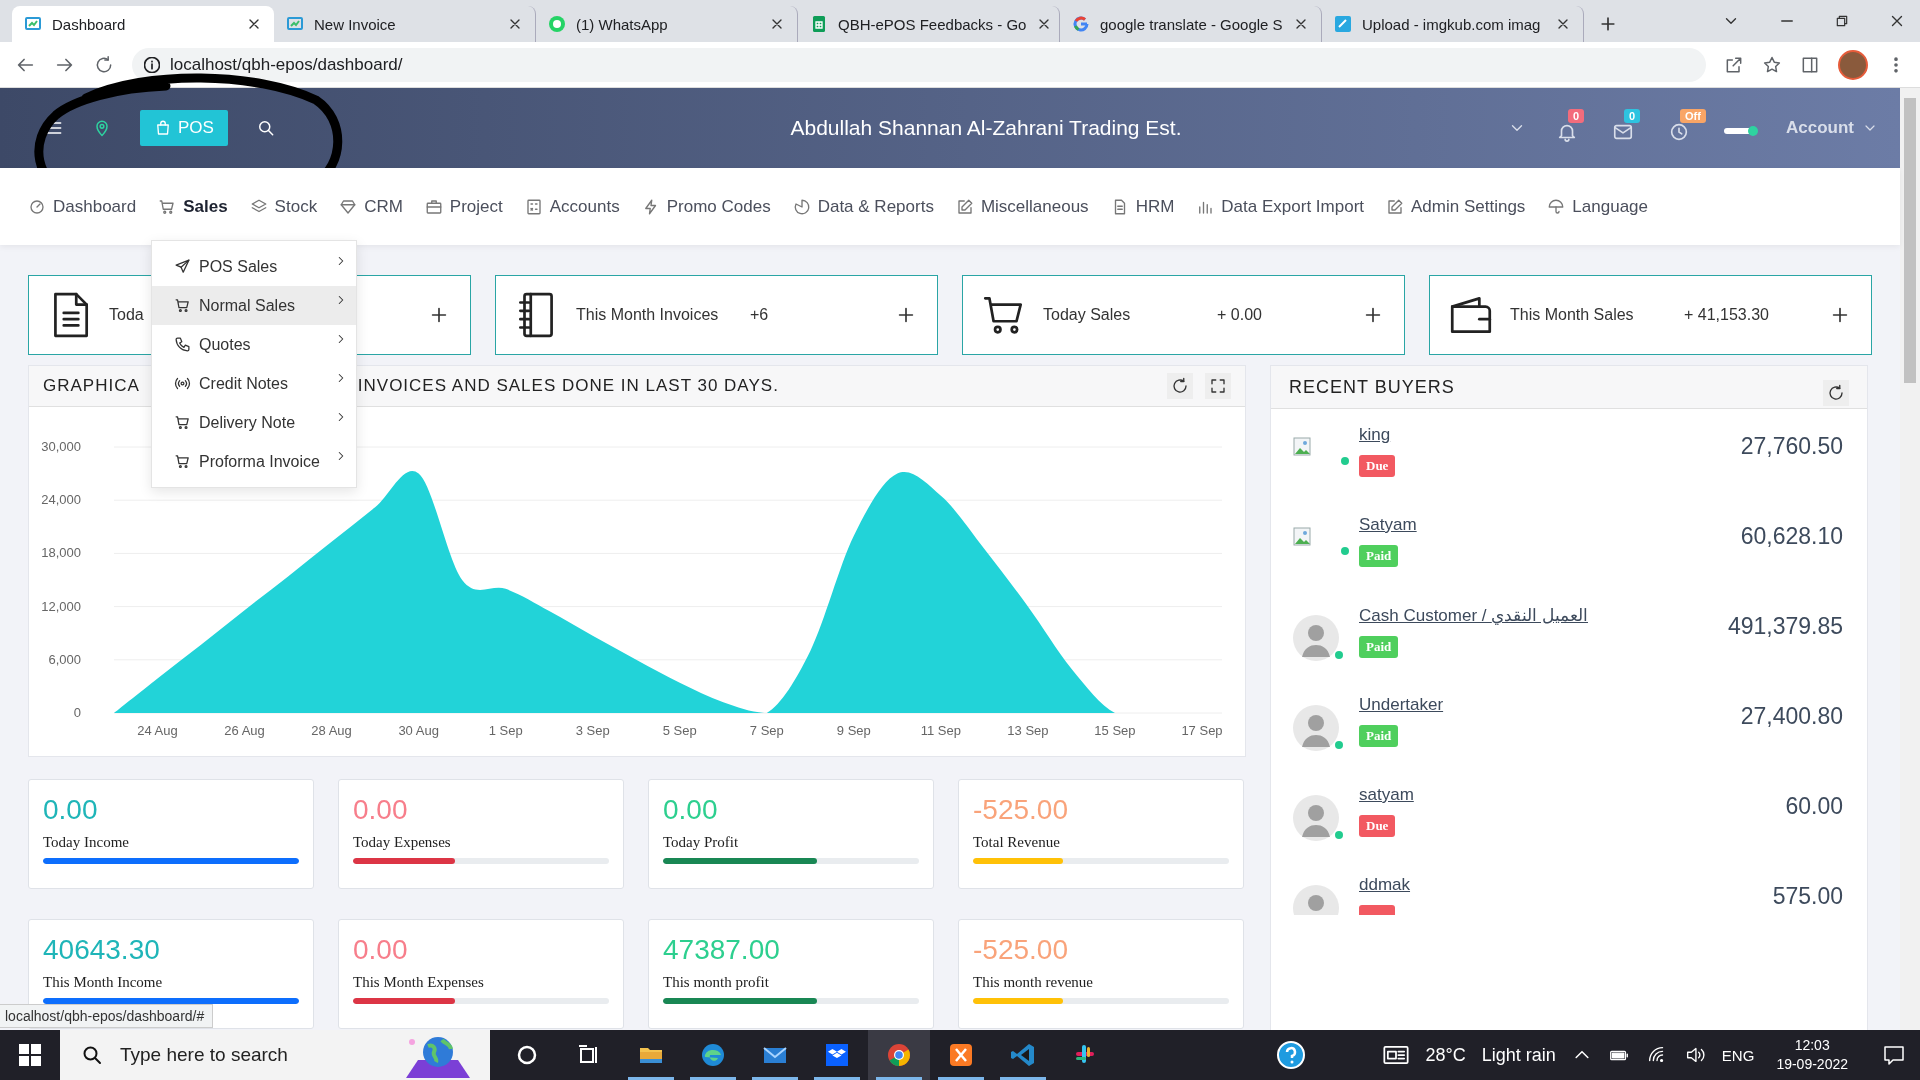 Image resolution: width=1920 pixels, height=1080 pixels. I want to click on stat-label: This Month Expenses, so click(419, 982).